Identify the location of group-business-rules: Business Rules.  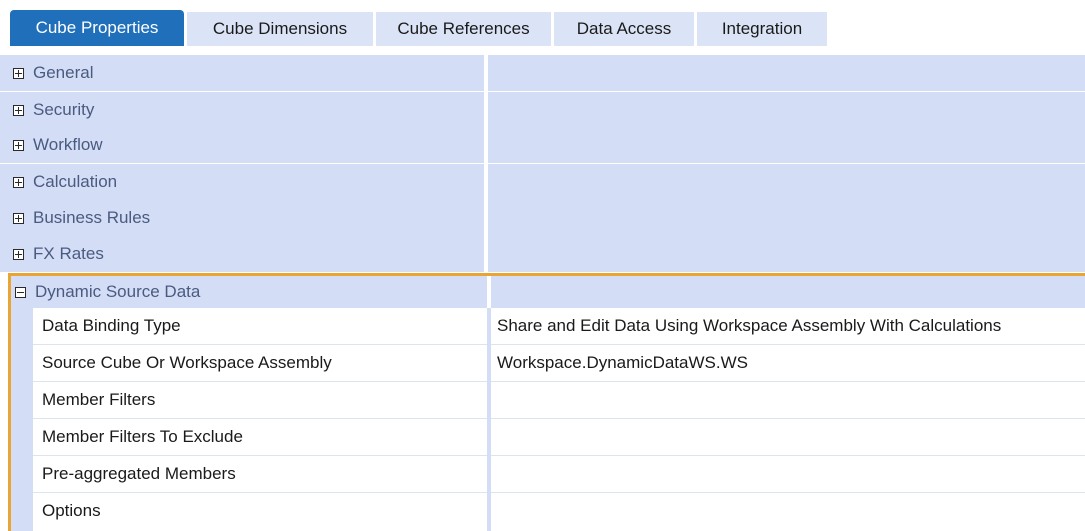
(542, 218).